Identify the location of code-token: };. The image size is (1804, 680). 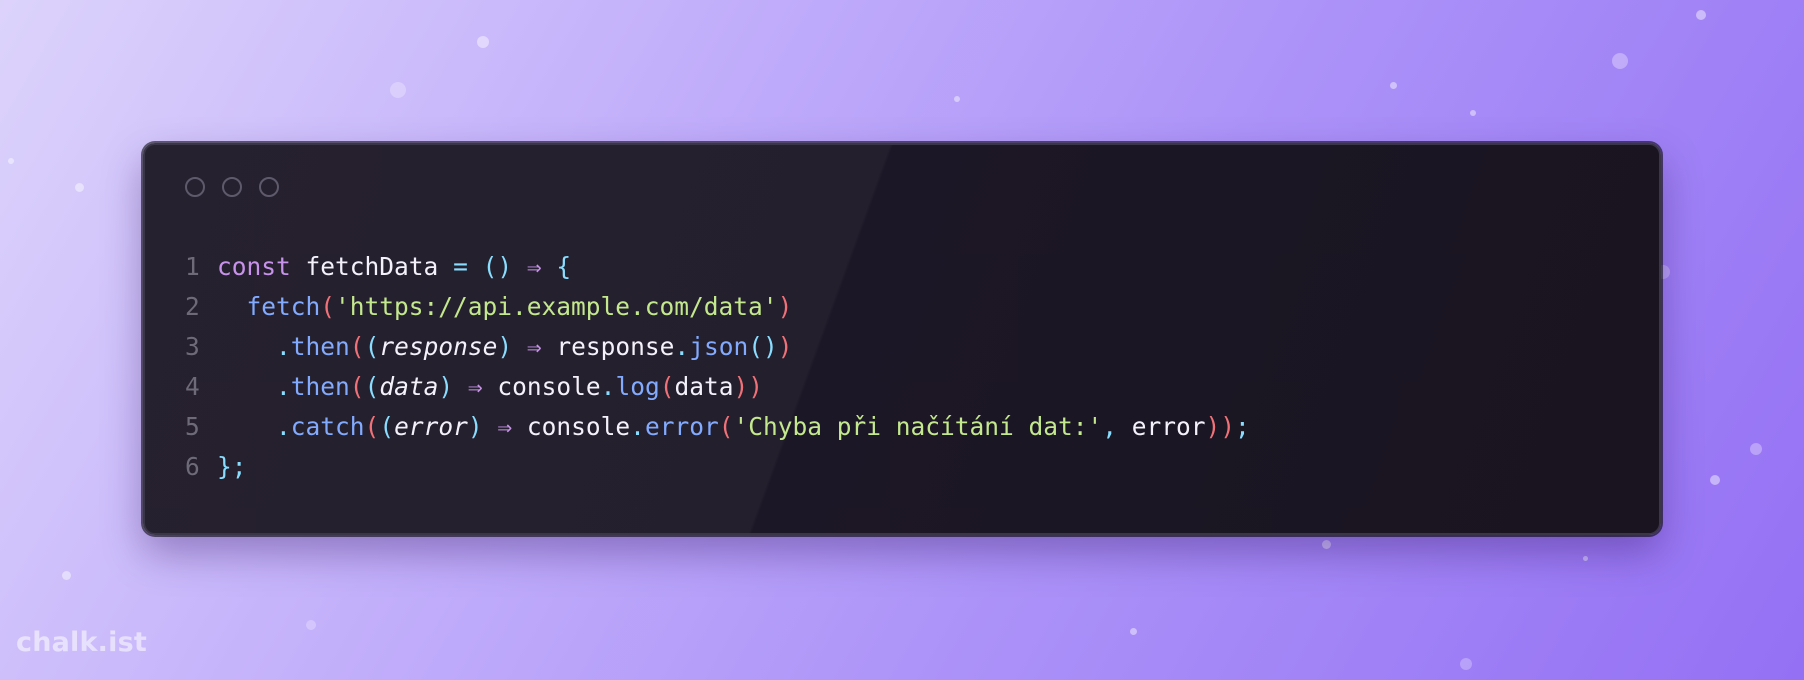
(232, 466).